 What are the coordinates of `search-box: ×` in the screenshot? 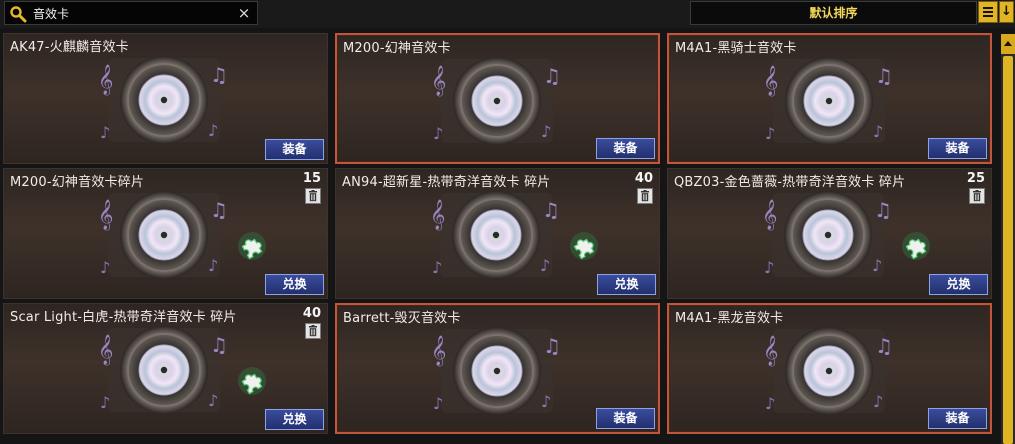 It's located at (131, 13).